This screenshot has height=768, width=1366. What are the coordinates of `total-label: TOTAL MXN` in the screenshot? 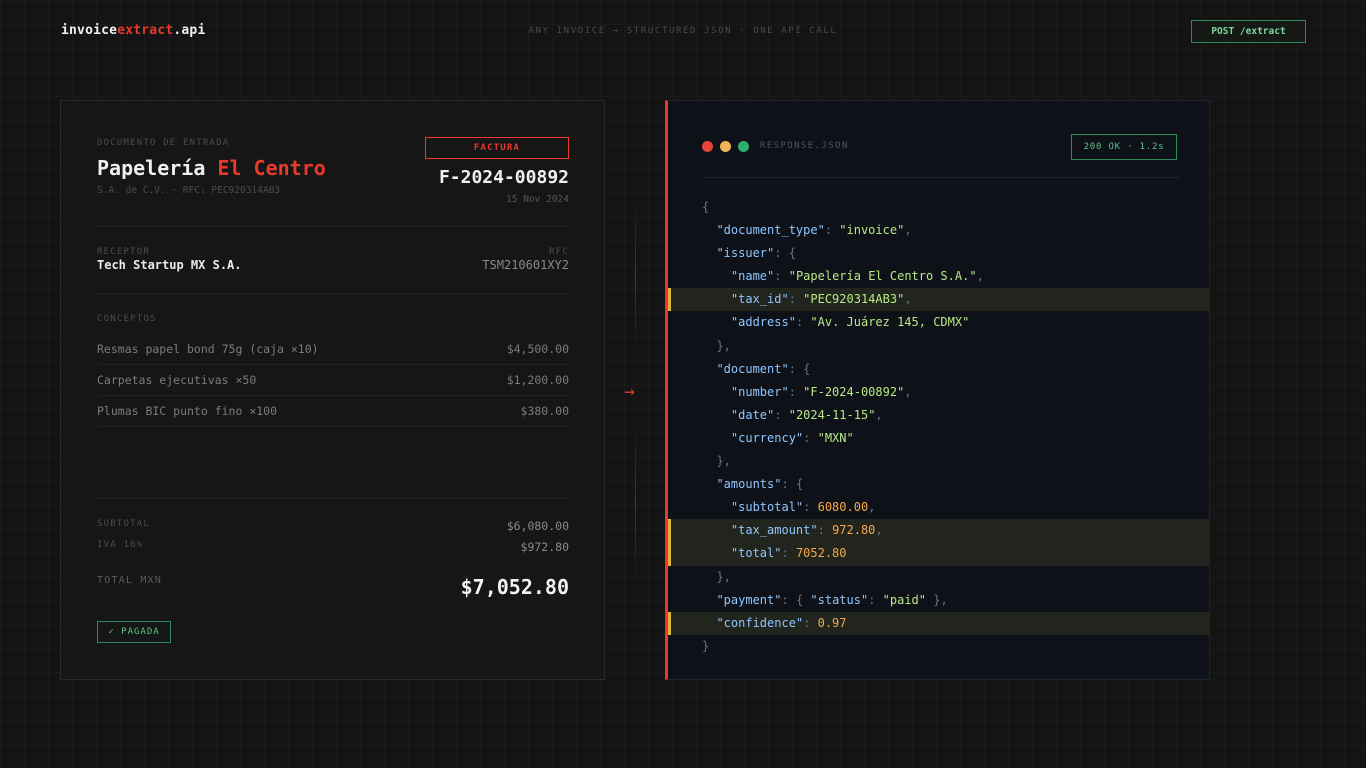 It's located at (129, 587).